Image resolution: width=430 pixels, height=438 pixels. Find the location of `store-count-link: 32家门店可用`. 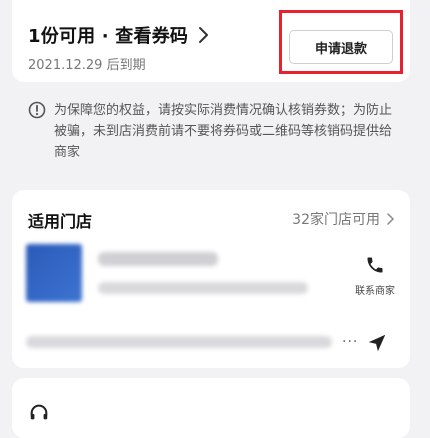

store-count-link: 32家门店可用 is located at coordinates (343, 219).